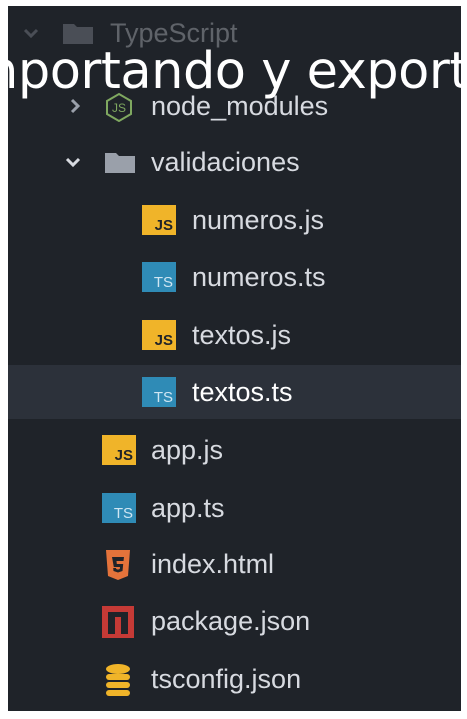 Image resolution: width=467 pixels, height=719 pixels. What do you see at coordinates (118, 622) in the screenshot?
I see `npm-package-icon` at bounding box center [118, 622].